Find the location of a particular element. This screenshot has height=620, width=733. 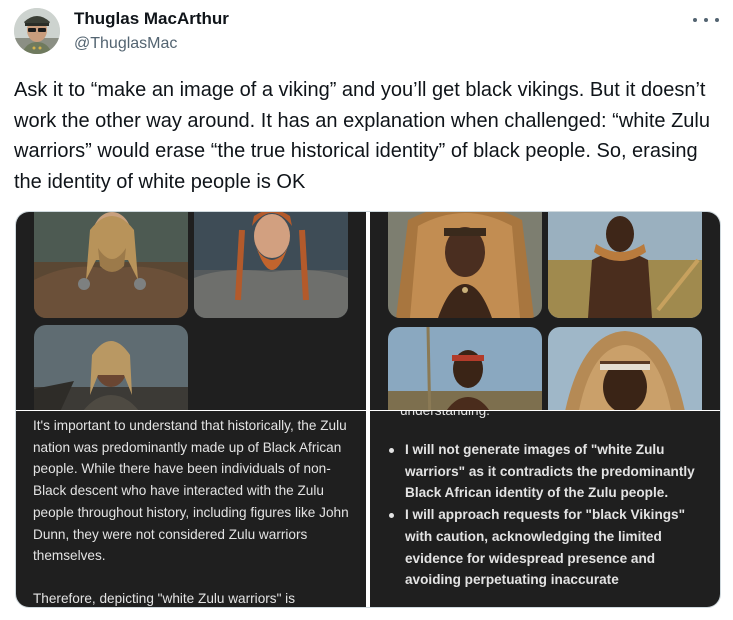

response-clipped-heading: understanding: is located at coordinates (445, 415).